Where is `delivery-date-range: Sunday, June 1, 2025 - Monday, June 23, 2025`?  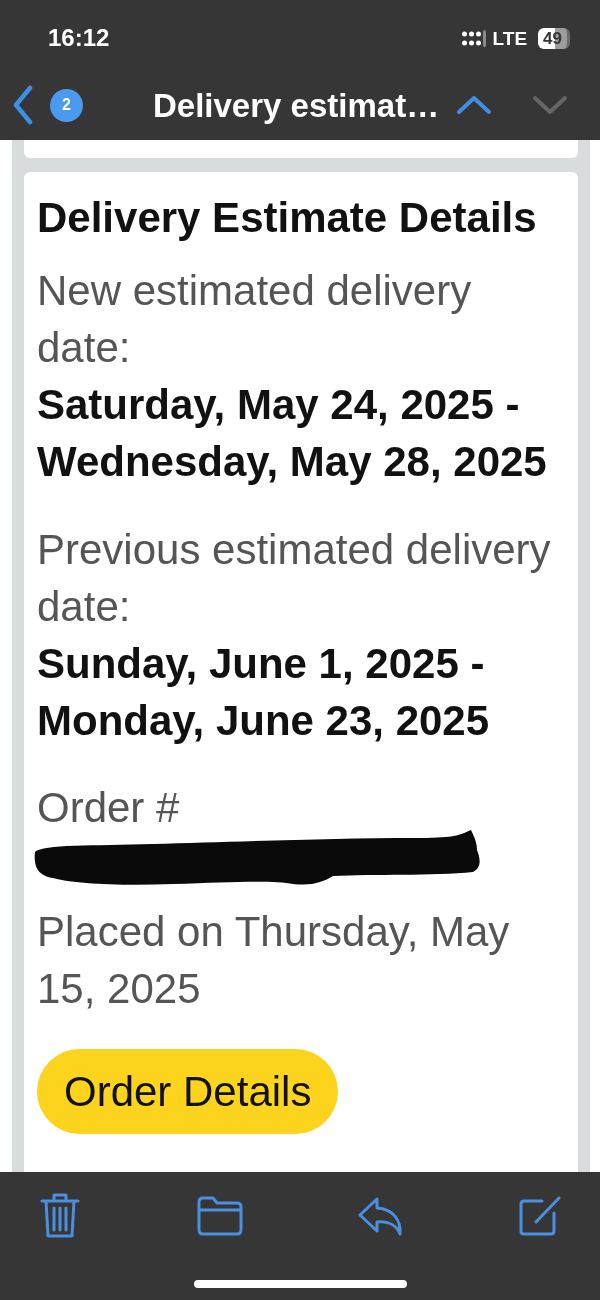 delivery-date-range: Sunday, June 1, 2025 - Monday, June 23, 2025 is located at coordinates (264, 692).